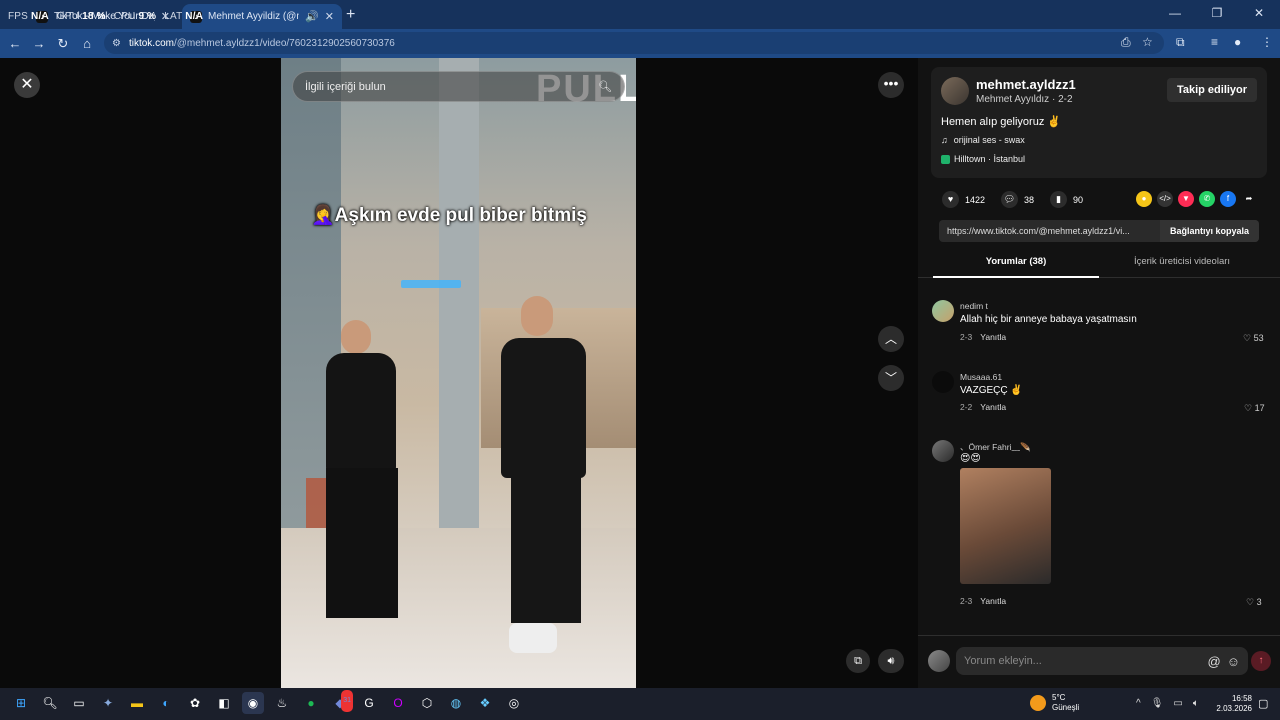  I want to click on bookmark-icon: ▮, so click(1059, 199).